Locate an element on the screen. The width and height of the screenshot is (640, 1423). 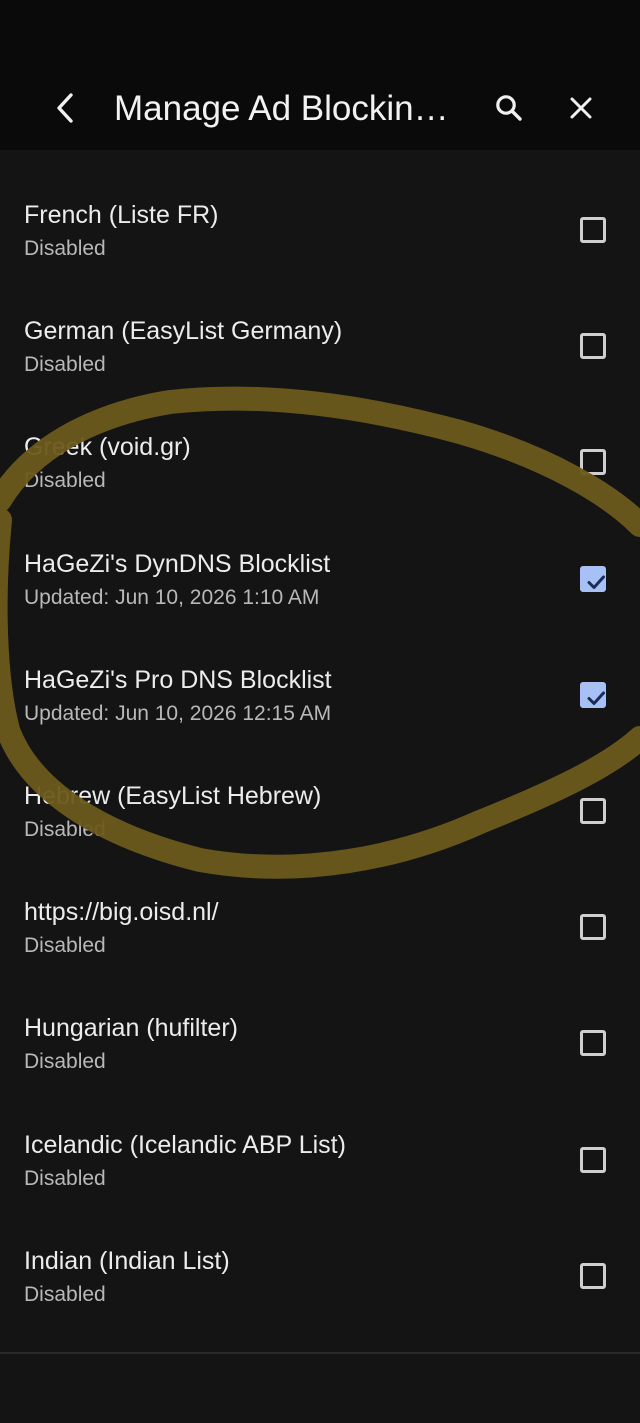
list-item-title: Icelandic (Icelandic ABP List) is located at coordinates (185, 1144).